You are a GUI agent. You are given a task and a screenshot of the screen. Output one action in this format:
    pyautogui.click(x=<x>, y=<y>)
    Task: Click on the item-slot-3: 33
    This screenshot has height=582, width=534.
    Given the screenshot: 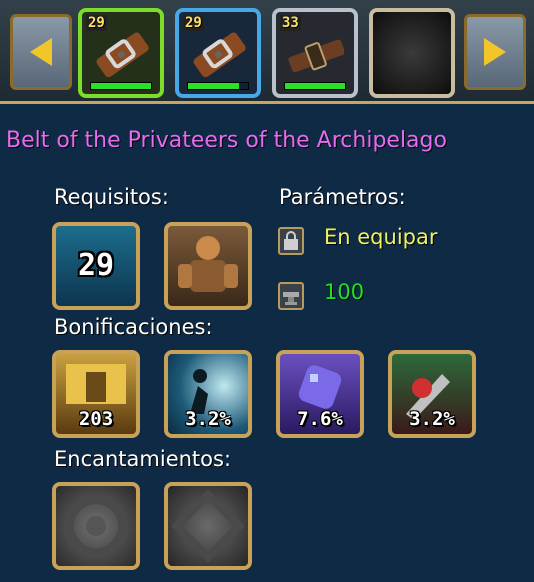 What is the action you would take?
    pyautogui.click(x=315, y=53)
    